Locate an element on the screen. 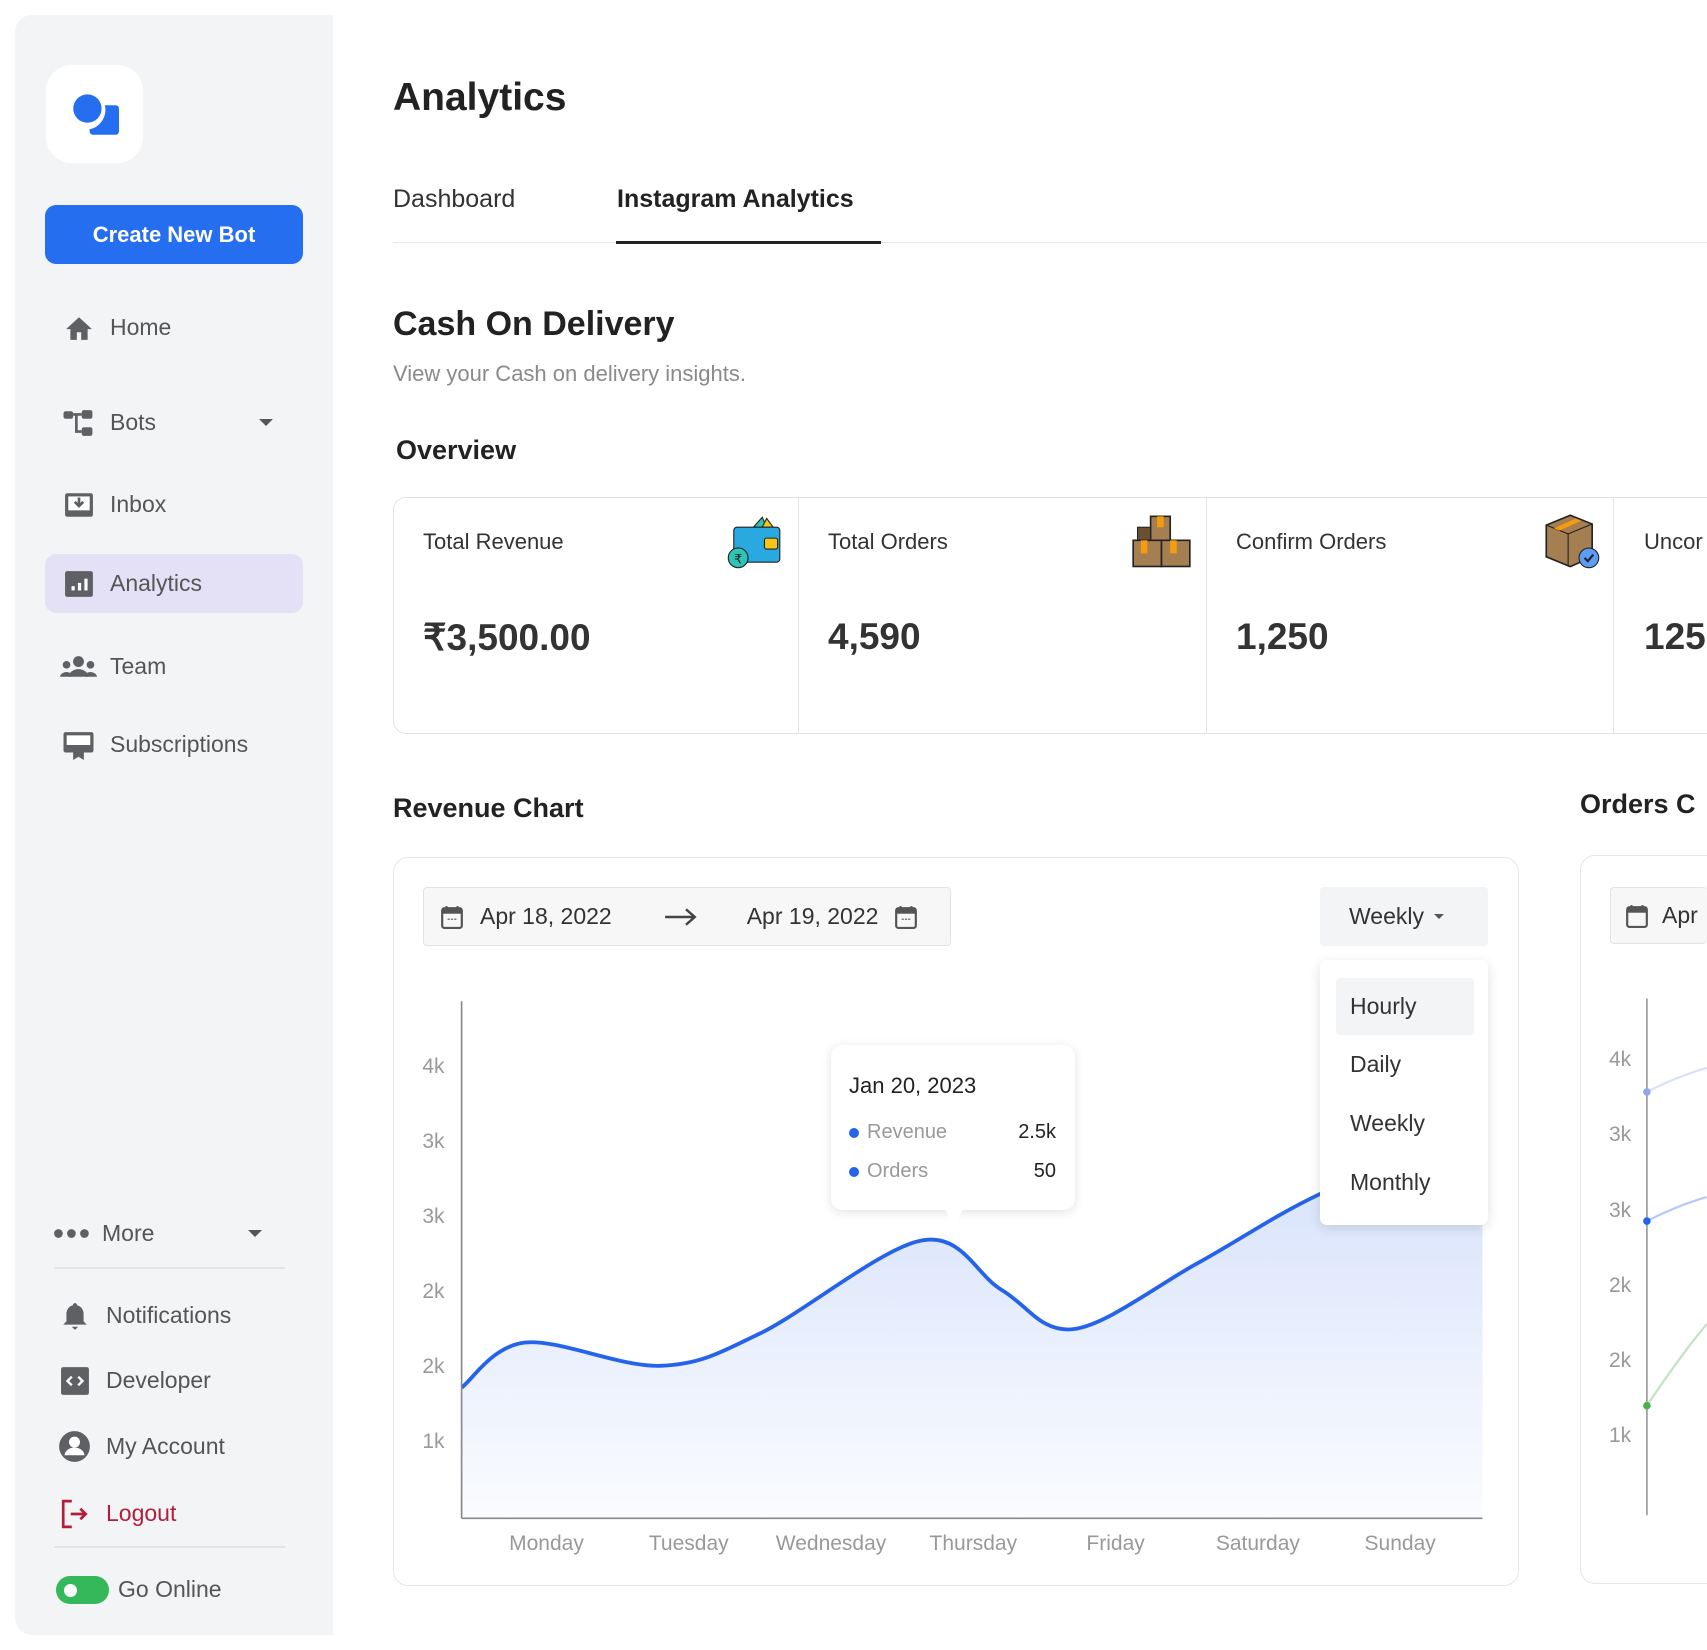 The height and width of the screenshot is (1650, 1707). x-tick-label: Thursday is located at coordinates (973, 1543).